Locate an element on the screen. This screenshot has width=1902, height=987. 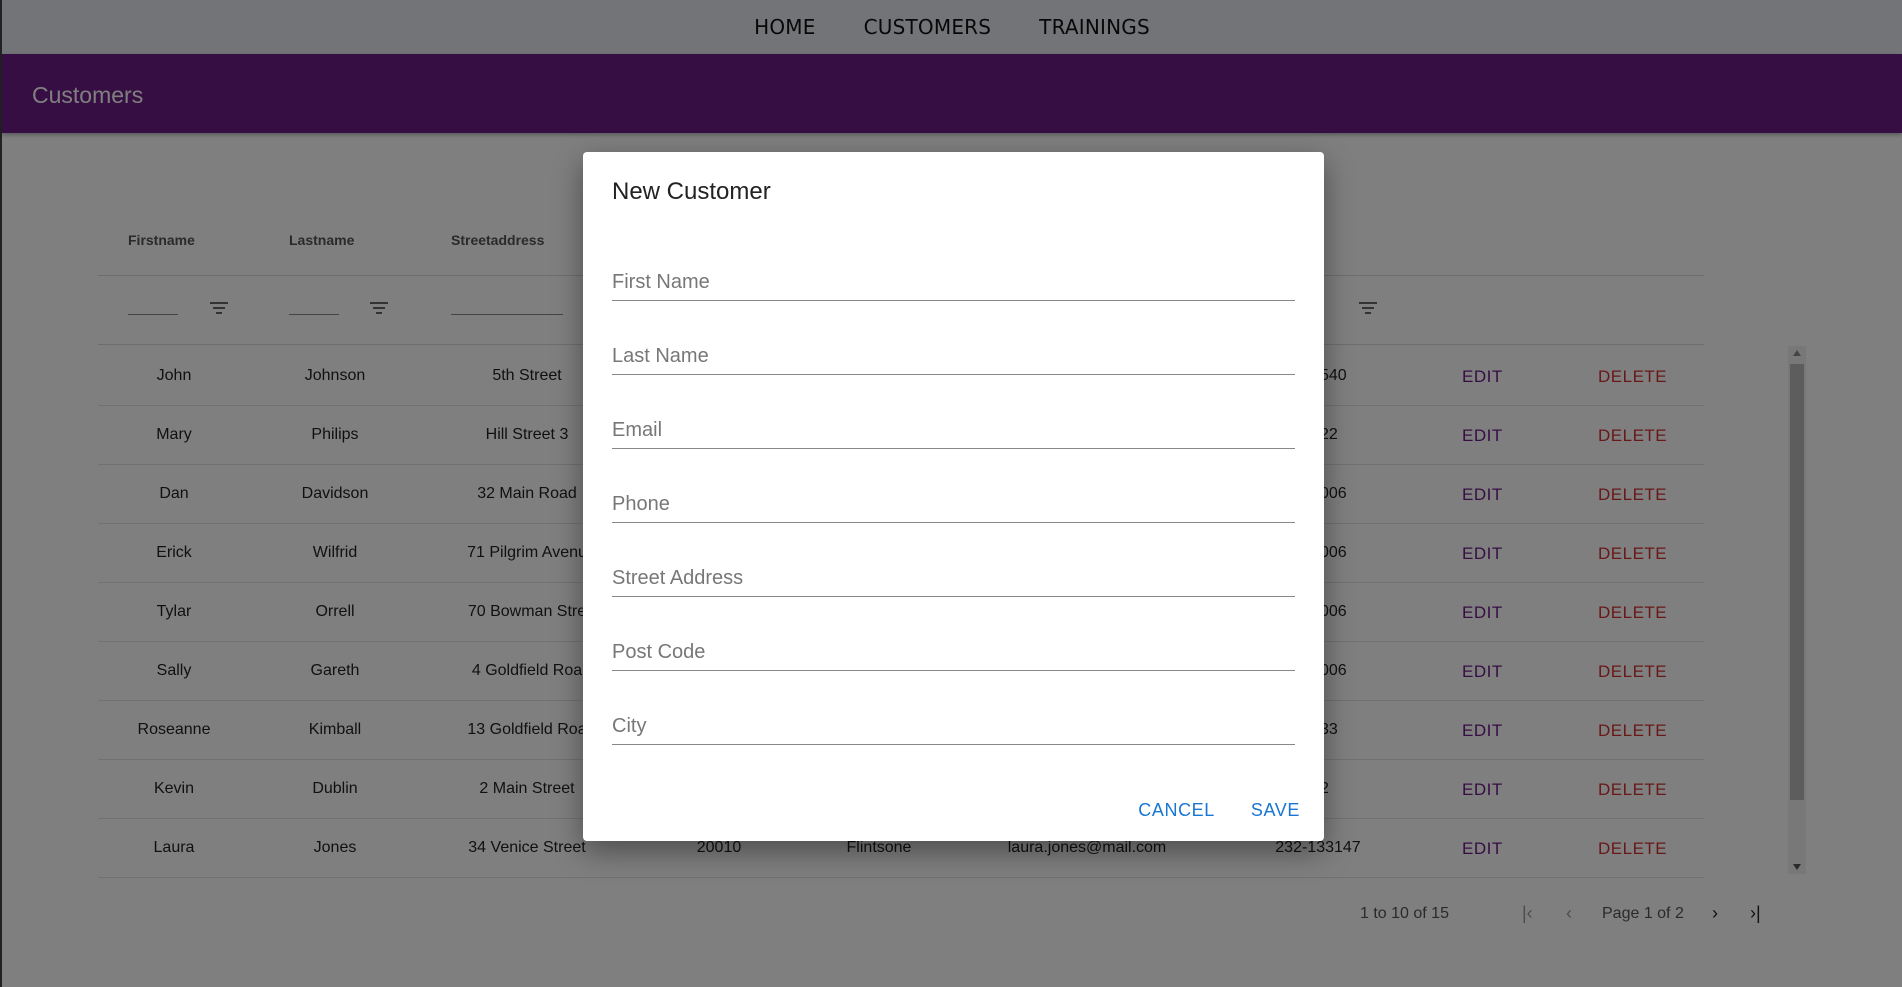
email-field is located at coordinates (953, 426).